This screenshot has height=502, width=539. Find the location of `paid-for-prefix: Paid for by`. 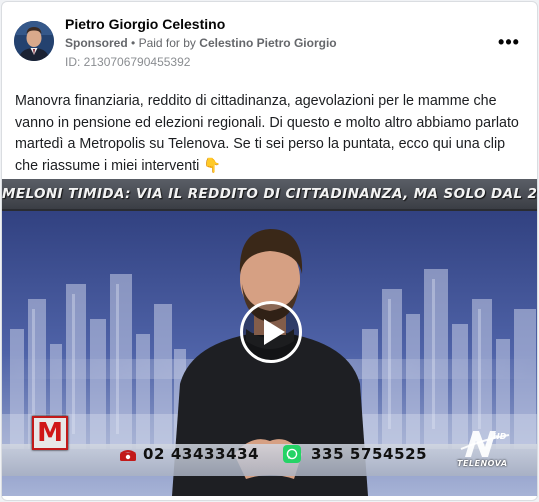

paid-for-prefix: Paid for by is located at coordinates (167, 43).